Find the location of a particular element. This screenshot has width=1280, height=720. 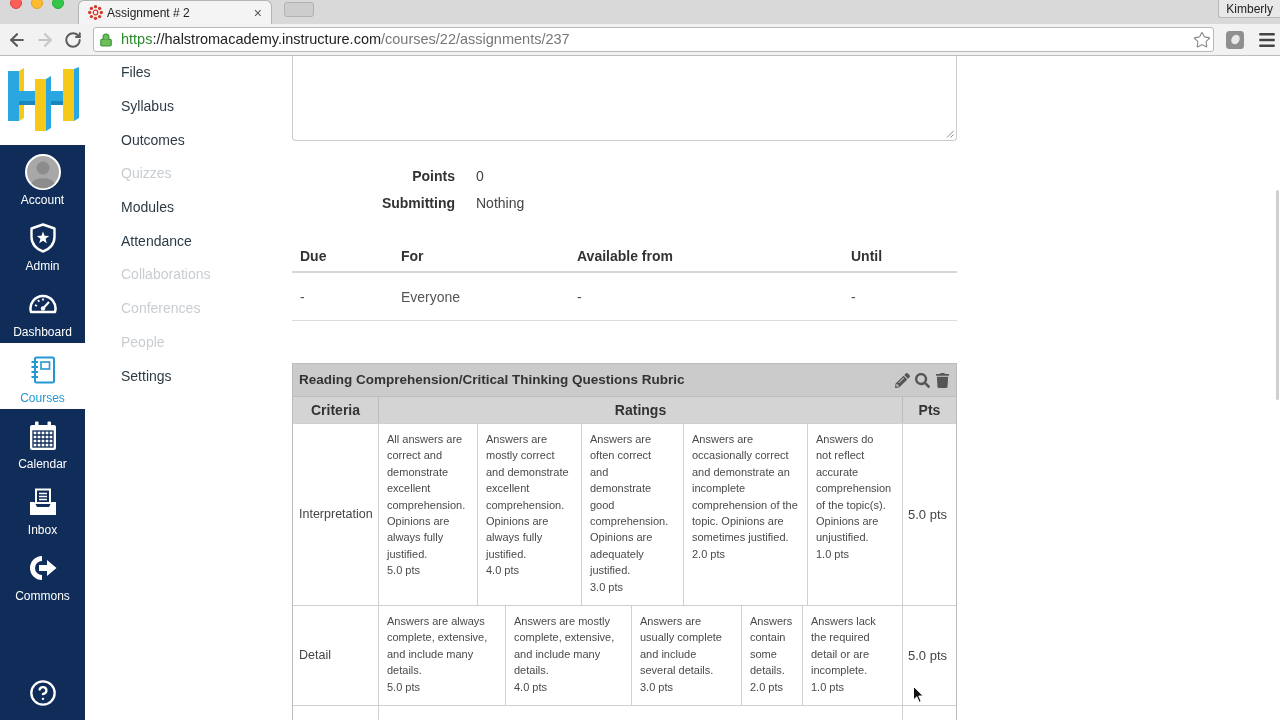

global-nav-link: Dashboard is located at coordinates (42, 310).